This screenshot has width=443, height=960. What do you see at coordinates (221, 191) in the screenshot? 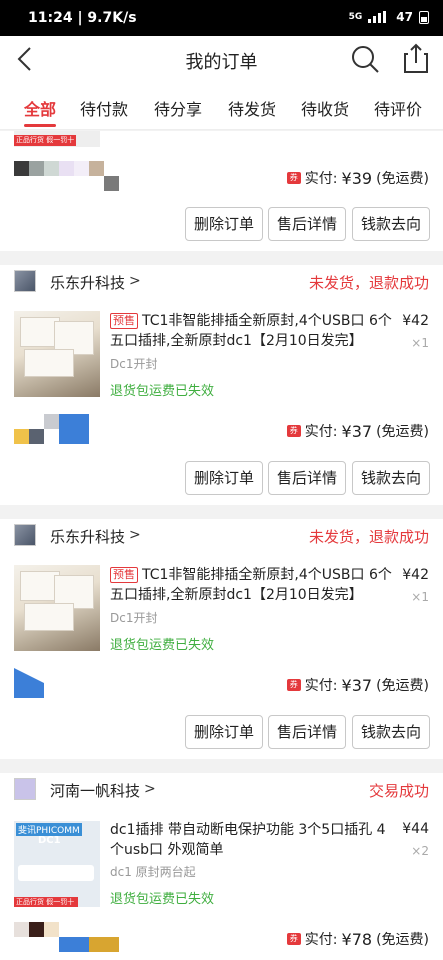
I see `order-card: 正品行货 假一罚十 券 实付: ¥39 (免运费) 删除订单 售后详情 钱款去向` at bounding box center [221, 191].